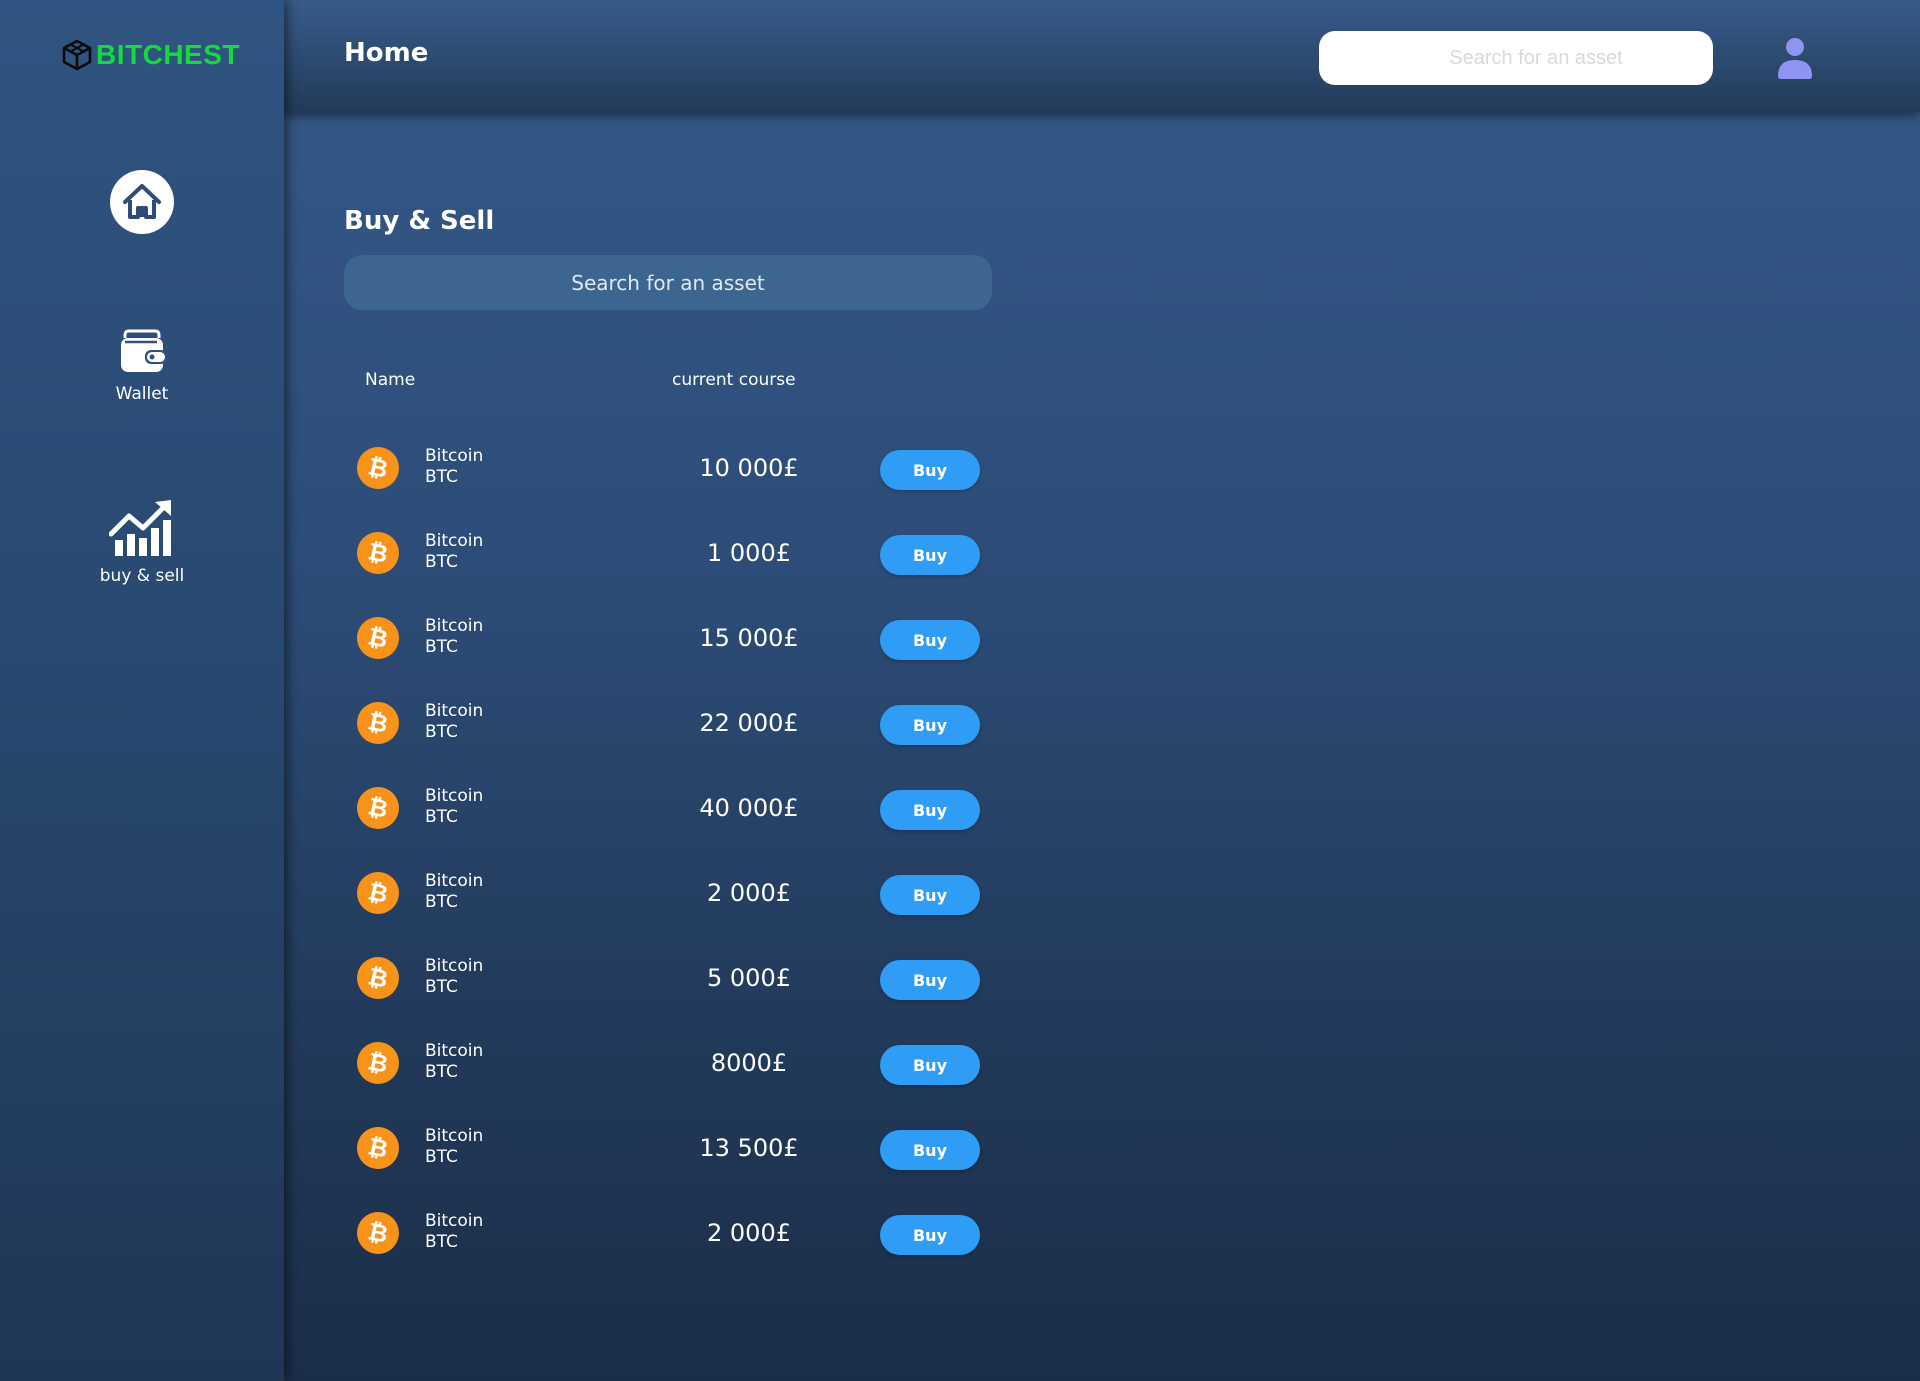  Describe the element at coordinates (734, 380) in the screenshot. I see `column-header-current-course: current course` at that location.